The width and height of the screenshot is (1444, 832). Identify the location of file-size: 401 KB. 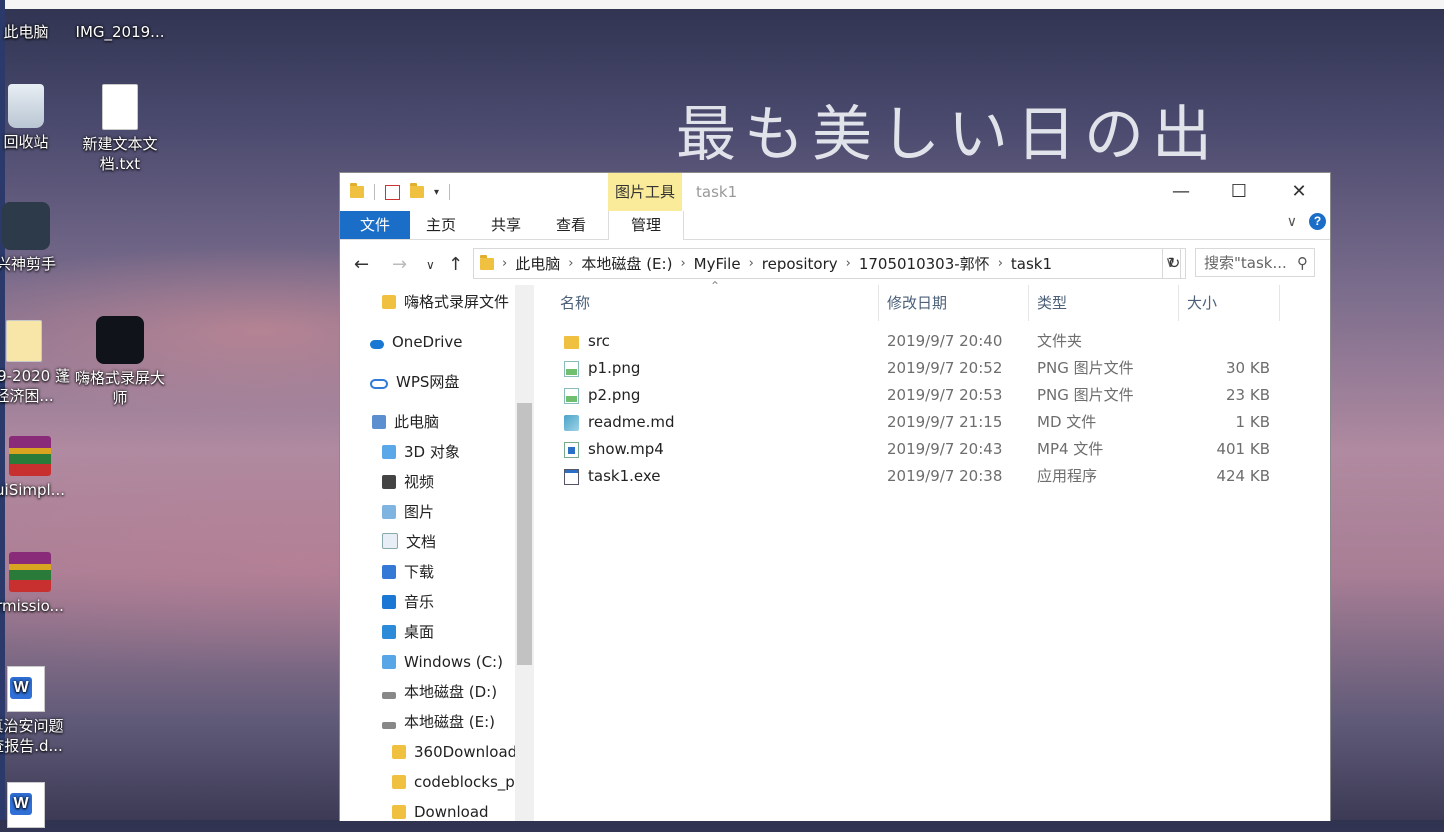
(1243, 449).